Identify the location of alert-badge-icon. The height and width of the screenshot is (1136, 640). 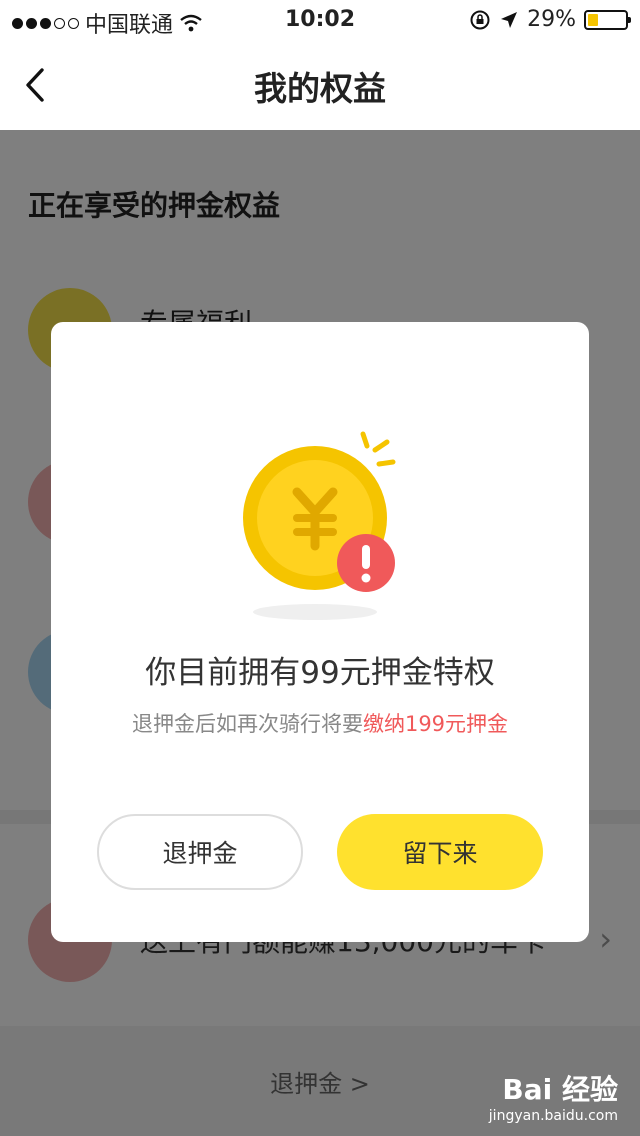
(366, 563).